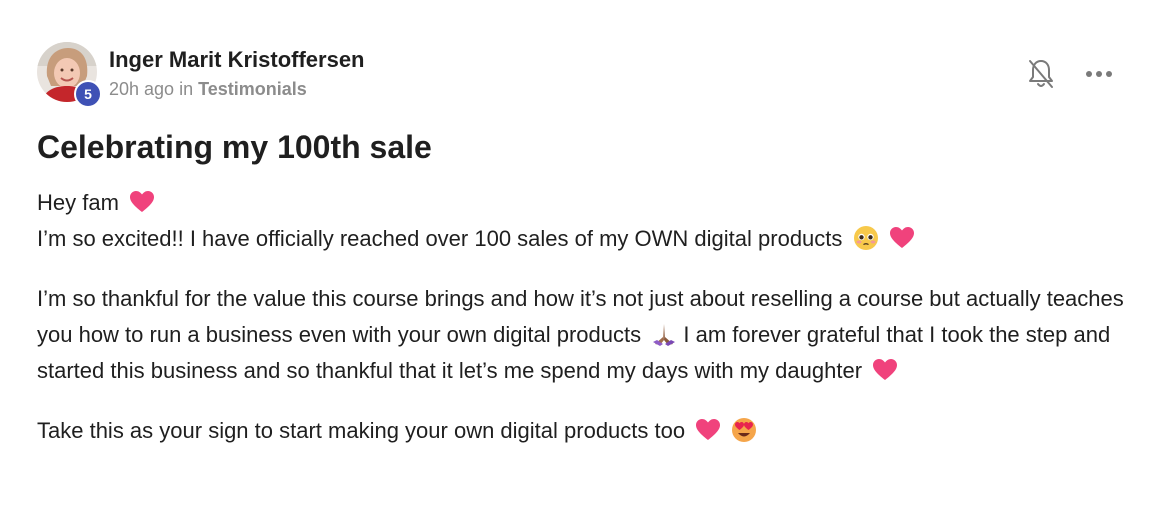 The width and height of the screenshot is (1168, 507). I want to click on post-time: 20h ago, so click(142, 89).